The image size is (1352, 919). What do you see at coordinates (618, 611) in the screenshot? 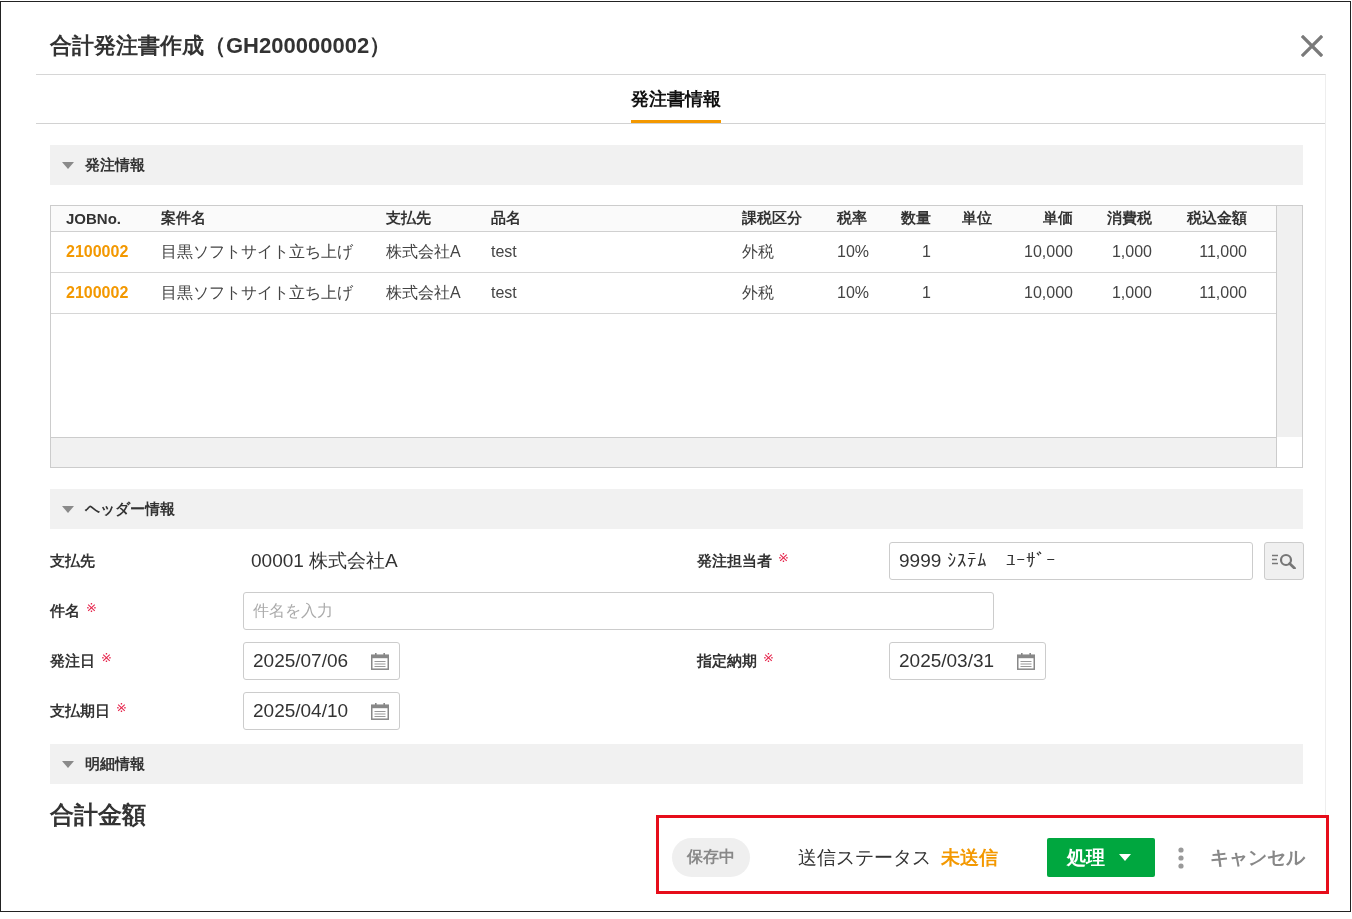
I see `text-field: 件名を入力` at bounding box center [618, 611].